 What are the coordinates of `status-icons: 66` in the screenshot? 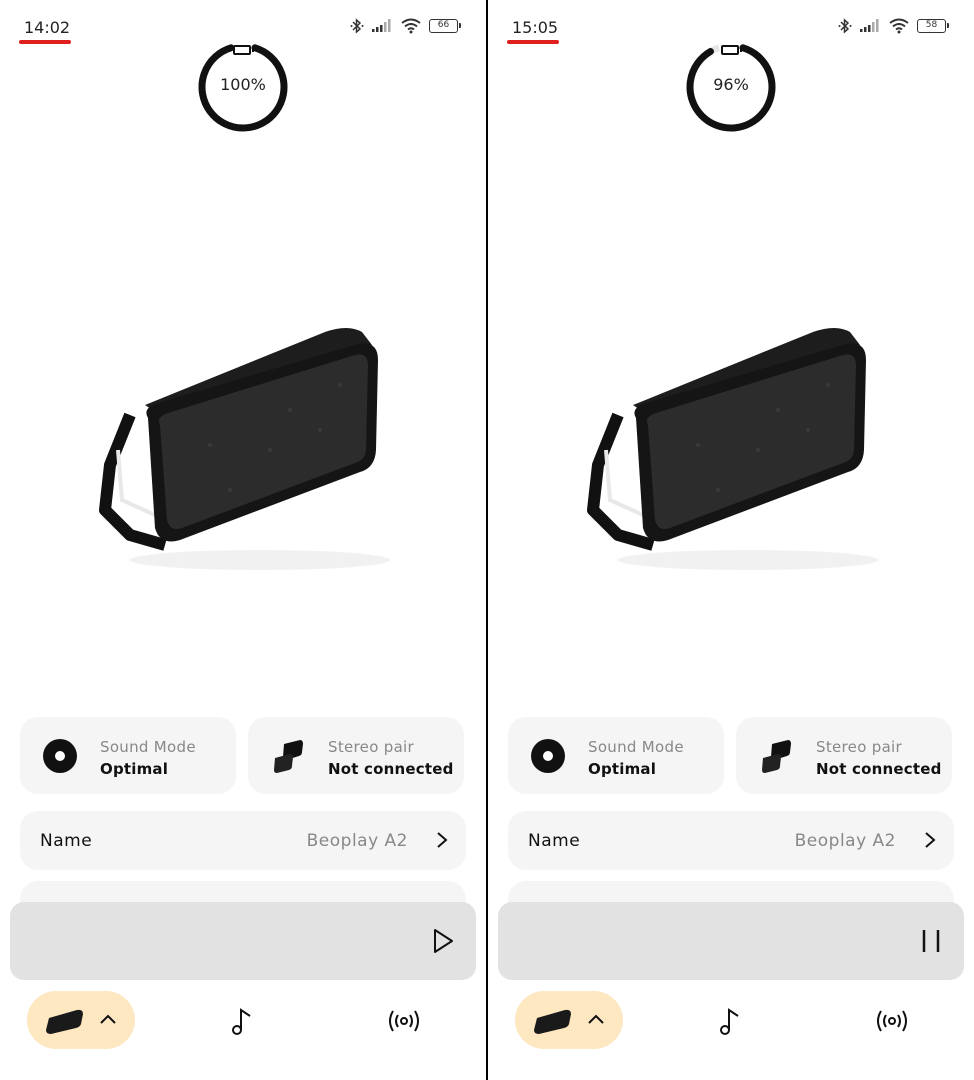 It's located at (405, 26).